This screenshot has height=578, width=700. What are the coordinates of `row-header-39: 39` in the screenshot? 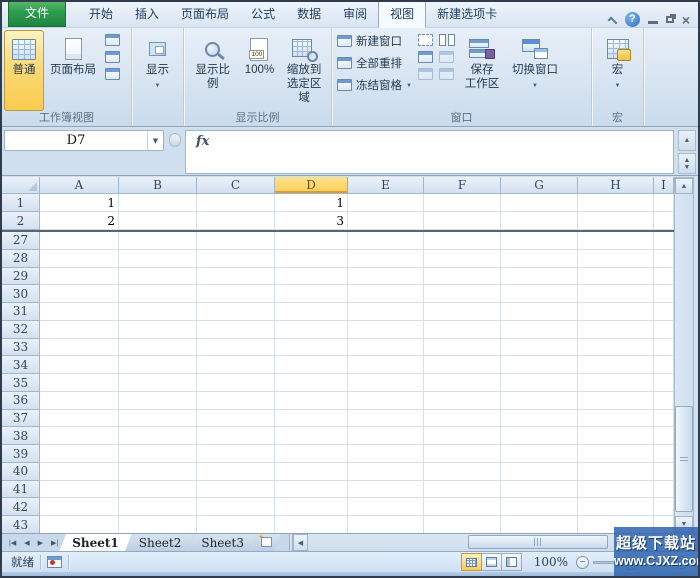 It's located at (21, 454).